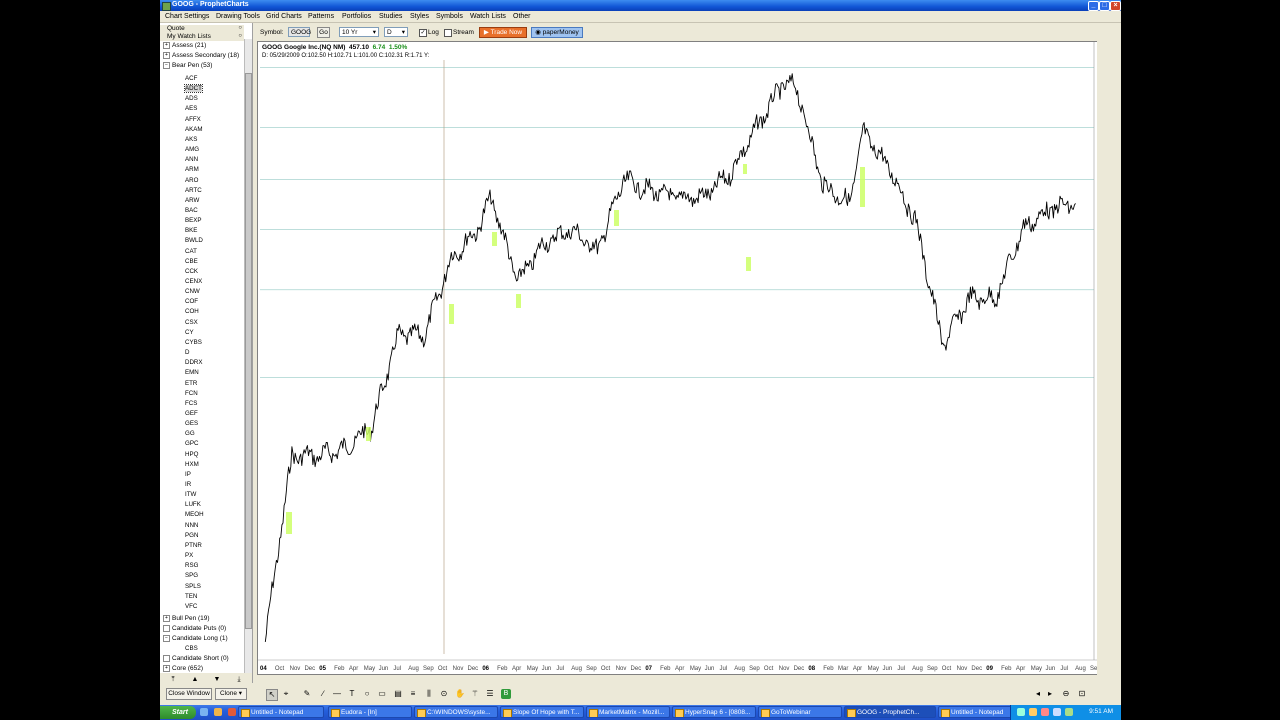 The height and width of the screenshot is (720, 1280). What do you see at coordinates (248, 351) in the screenshot?
I see `scroll-thumb` at bounding box center [248, 351].